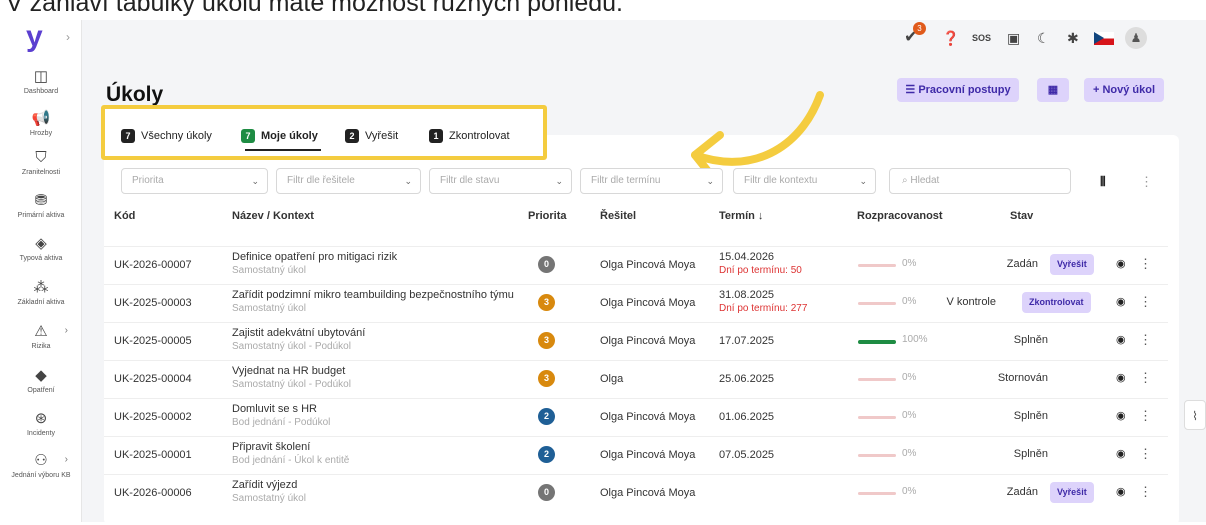 The image size is (1206, 525). I want to click on task-code: UK-2026-00007, so click(153, 265).